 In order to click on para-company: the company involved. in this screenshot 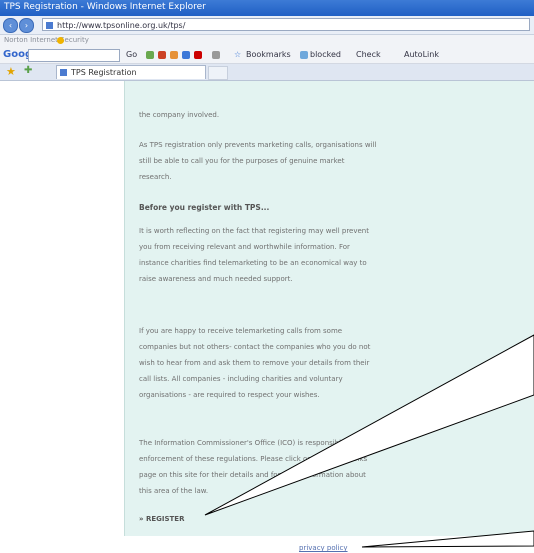, I will do `click(179, 115)`.